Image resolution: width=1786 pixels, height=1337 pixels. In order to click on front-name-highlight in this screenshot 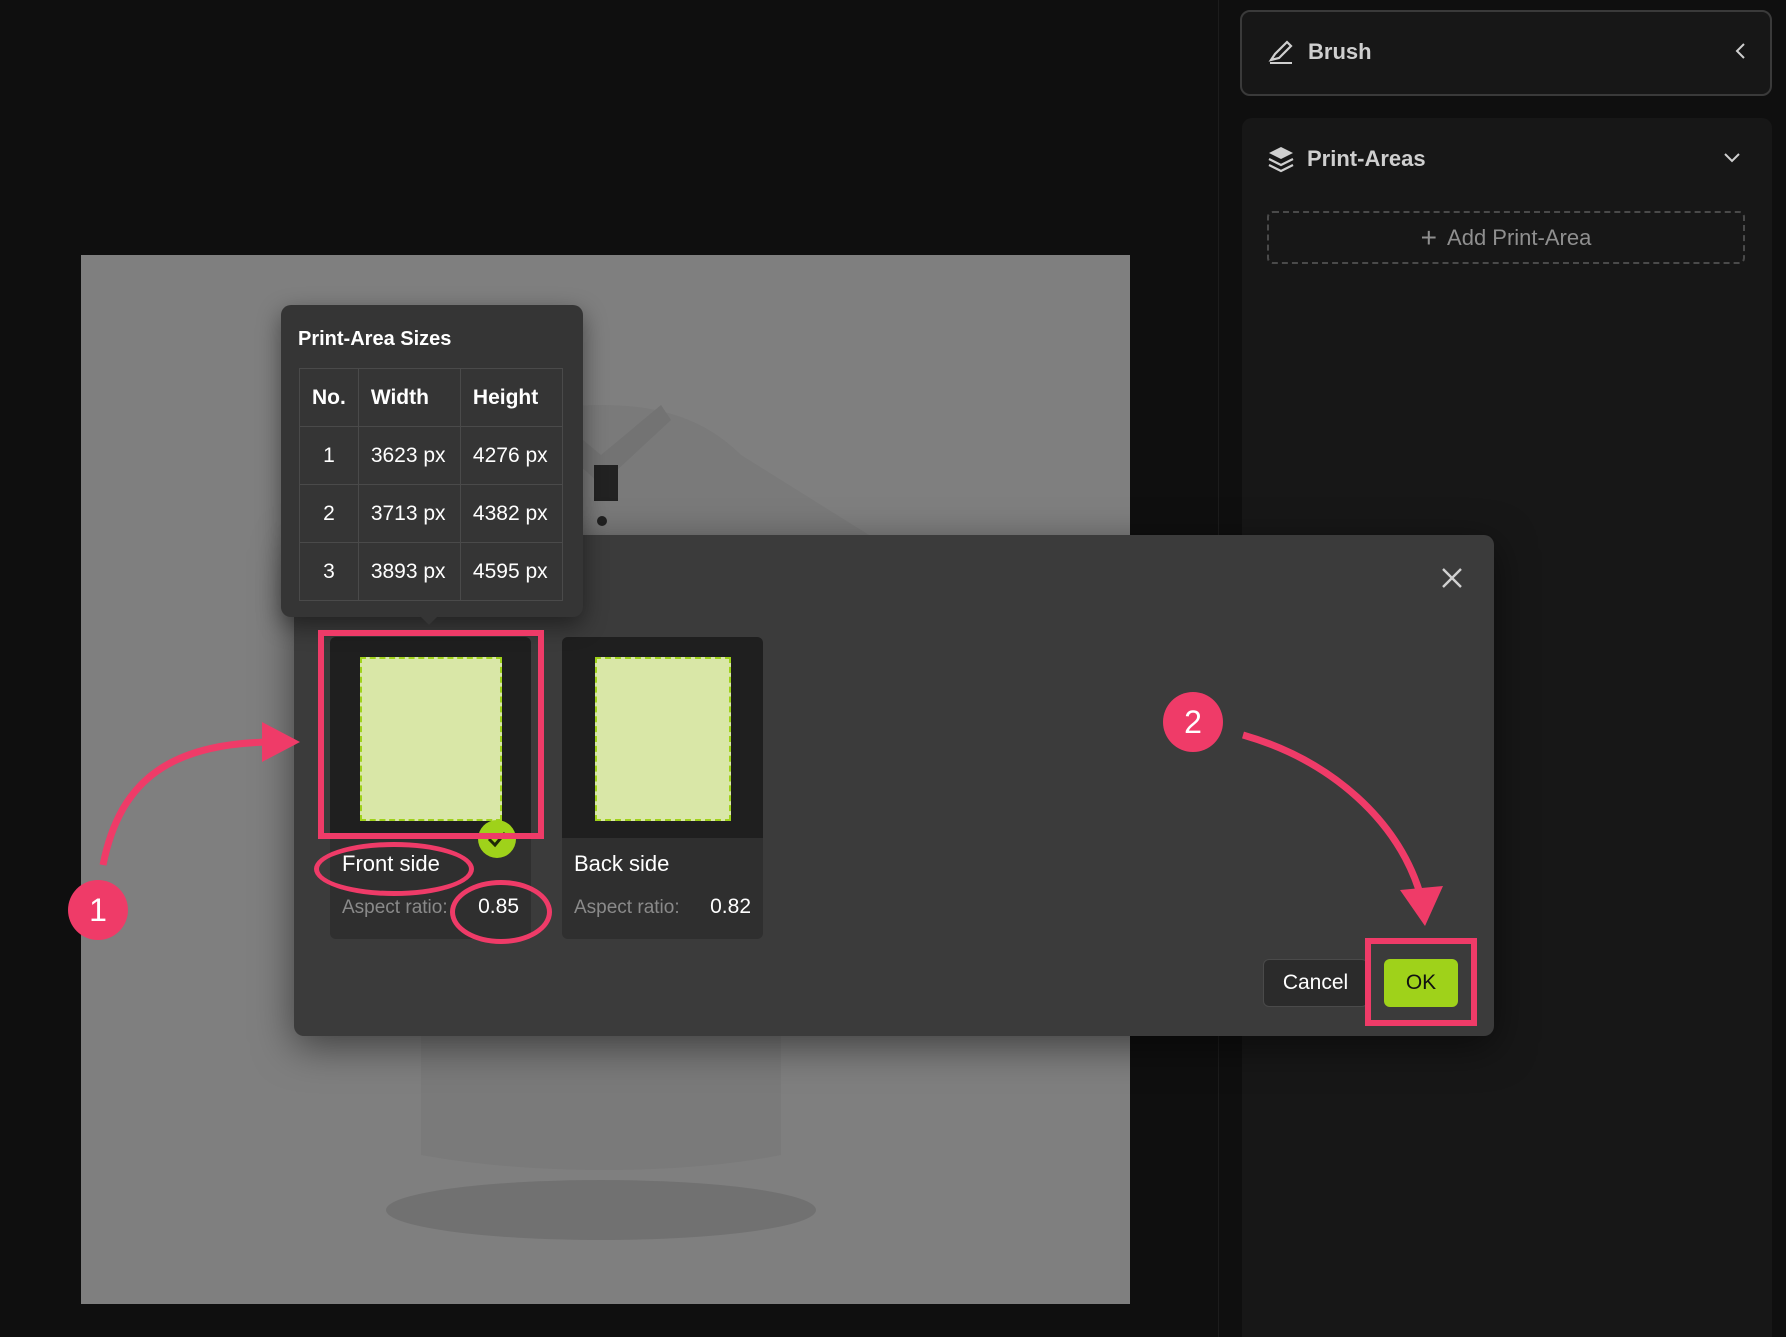, I will do `click(394, 869)`.